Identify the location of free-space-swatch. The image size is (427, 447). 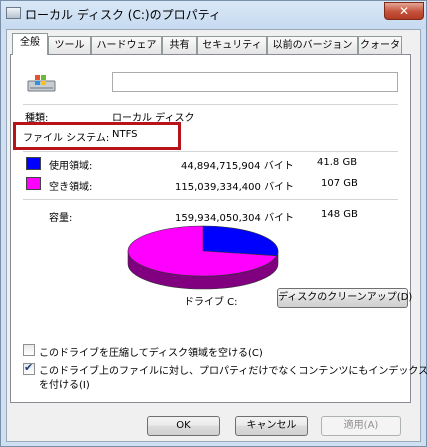
(33, 183).